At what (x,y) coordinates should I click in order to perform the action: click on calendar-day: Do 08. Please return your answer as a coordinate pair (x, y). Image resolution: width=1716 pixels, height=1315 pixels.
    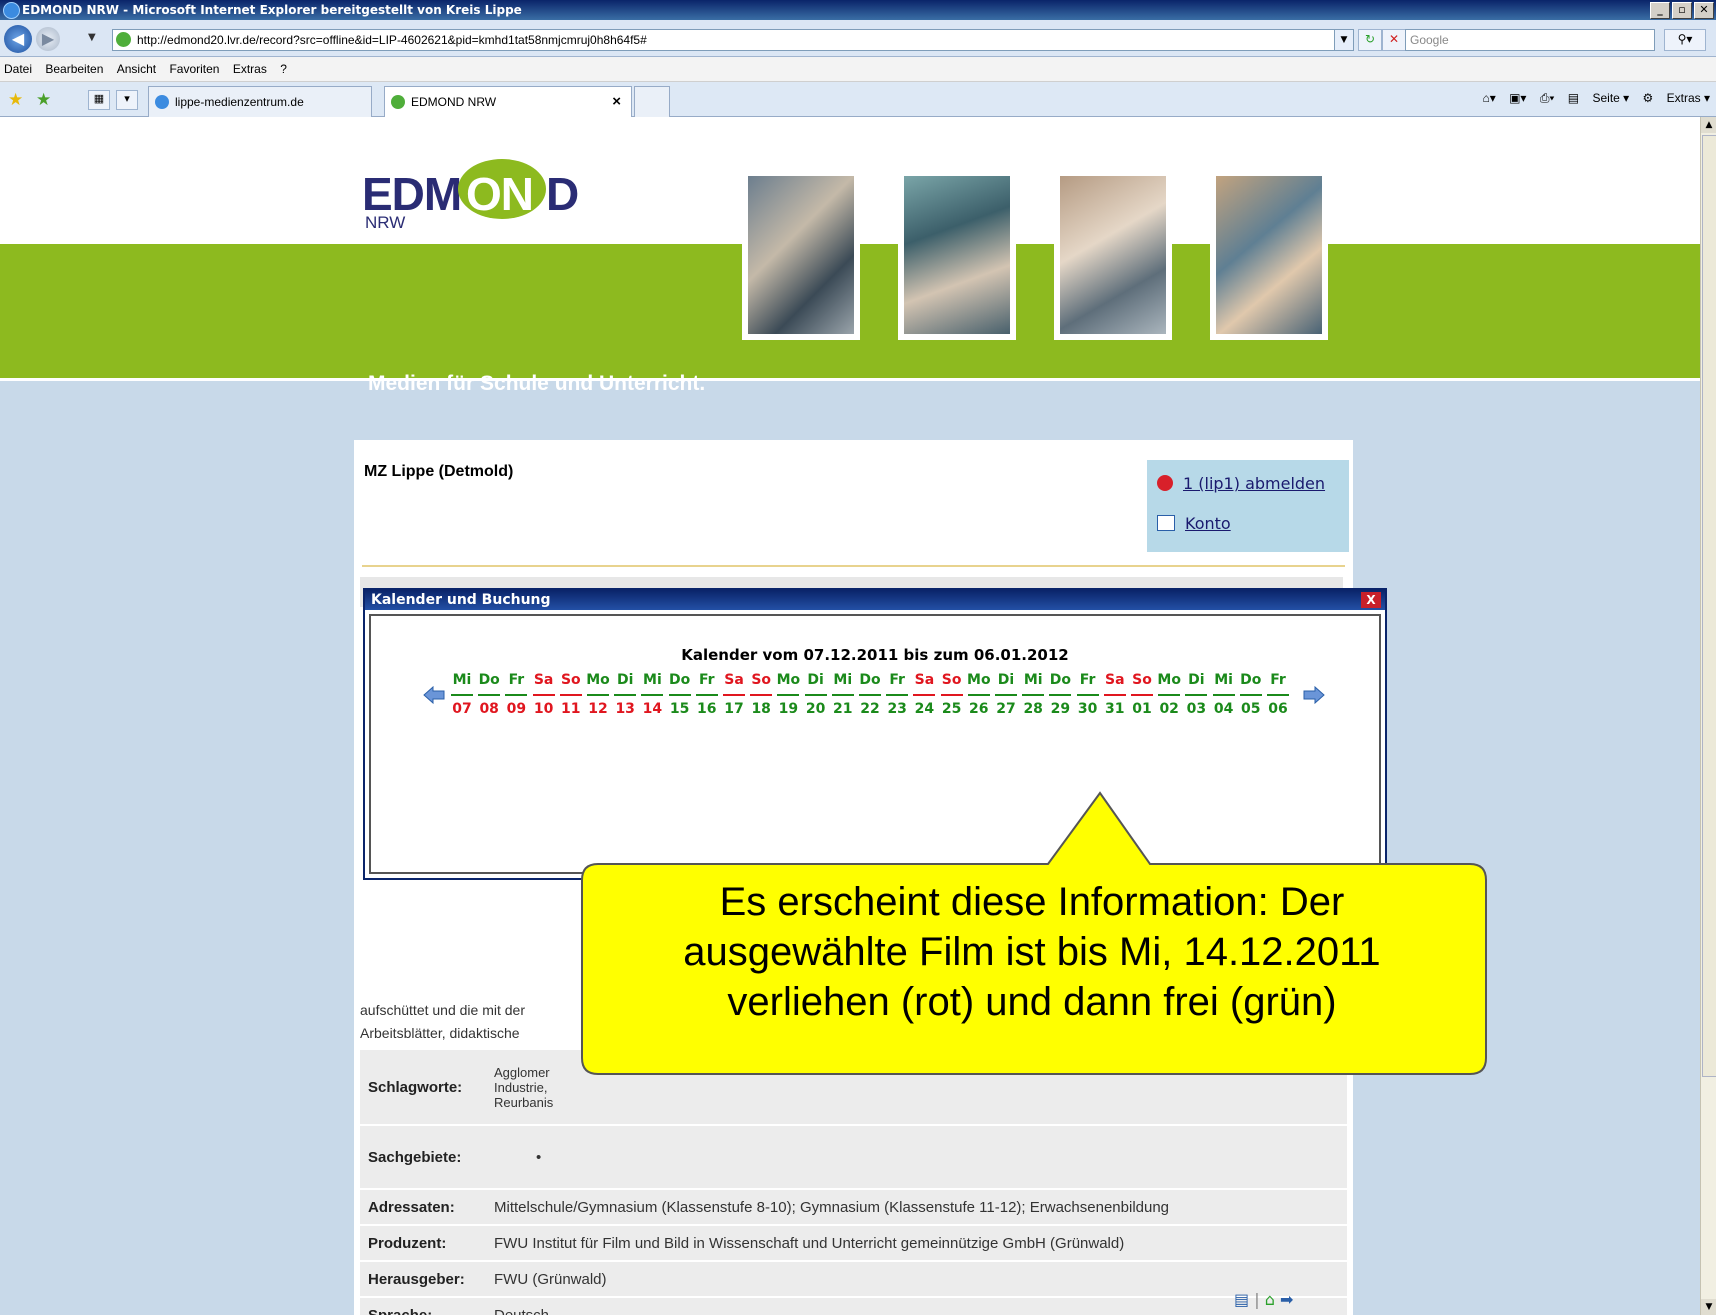
    Looking at the image, I should click on (489, 696).